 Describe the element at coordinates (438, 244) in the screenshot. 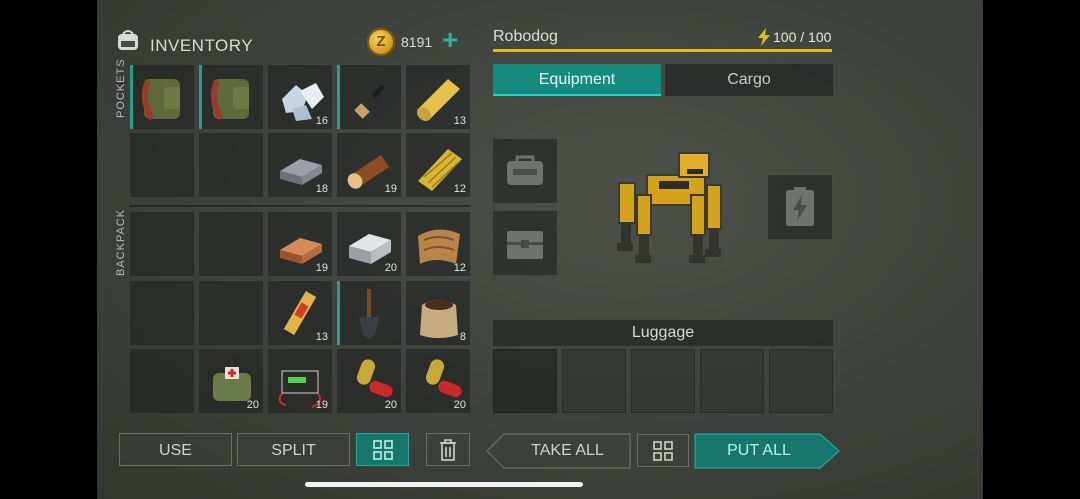

I see `inventory-slot-leather: 12` at that location.